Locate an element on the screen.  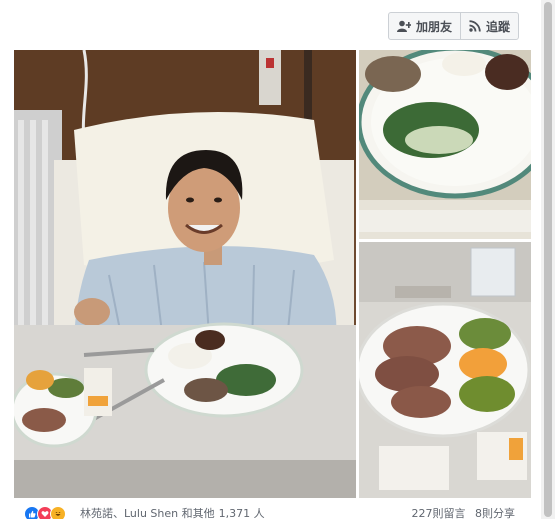
post-stats: 227則留言 8則分享 is located at coordinates (464, 512).